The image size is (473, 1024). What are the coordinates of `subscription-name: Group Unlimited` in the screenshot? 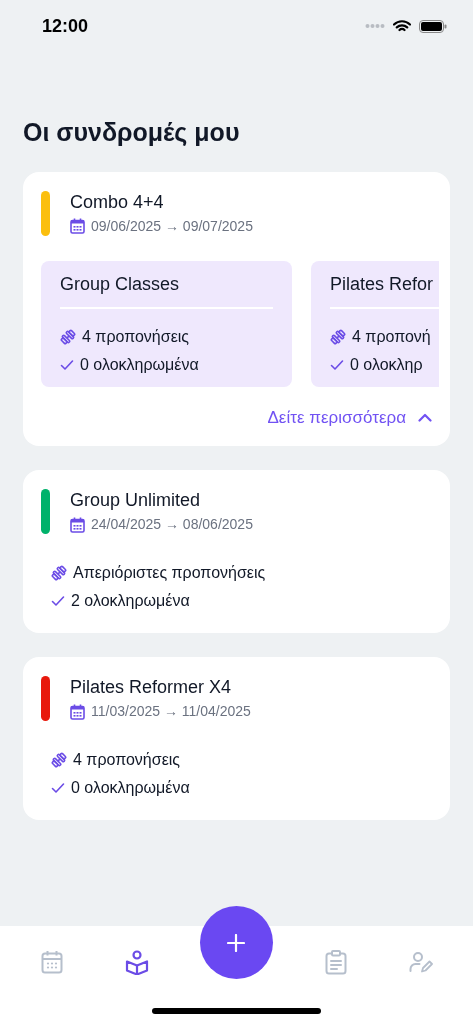 It's located at (136, 500).